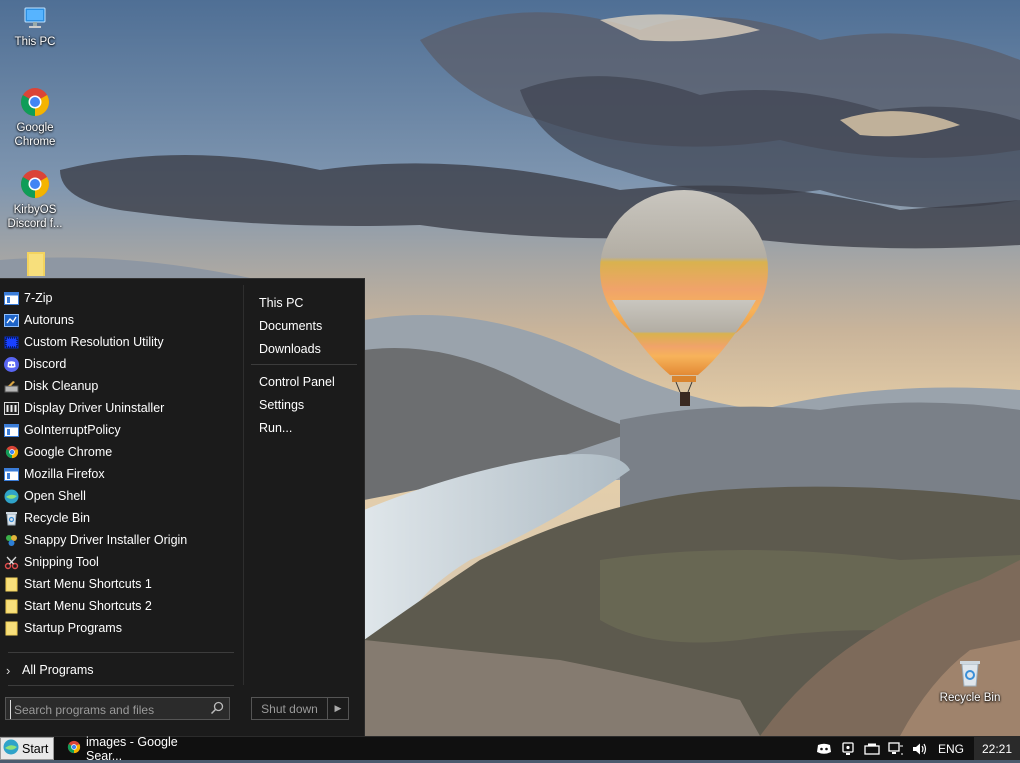  I want to click on program-label: Custom Resolution Utility, so click(94, 342).